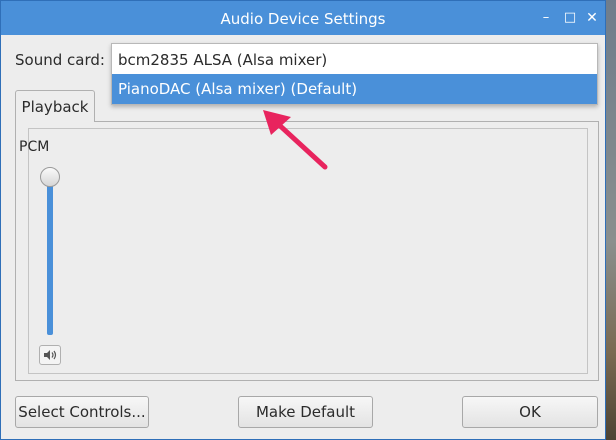 This screenshot has width=616, height=440. I want to click on tab-playback: Playback, so click(55, 106).